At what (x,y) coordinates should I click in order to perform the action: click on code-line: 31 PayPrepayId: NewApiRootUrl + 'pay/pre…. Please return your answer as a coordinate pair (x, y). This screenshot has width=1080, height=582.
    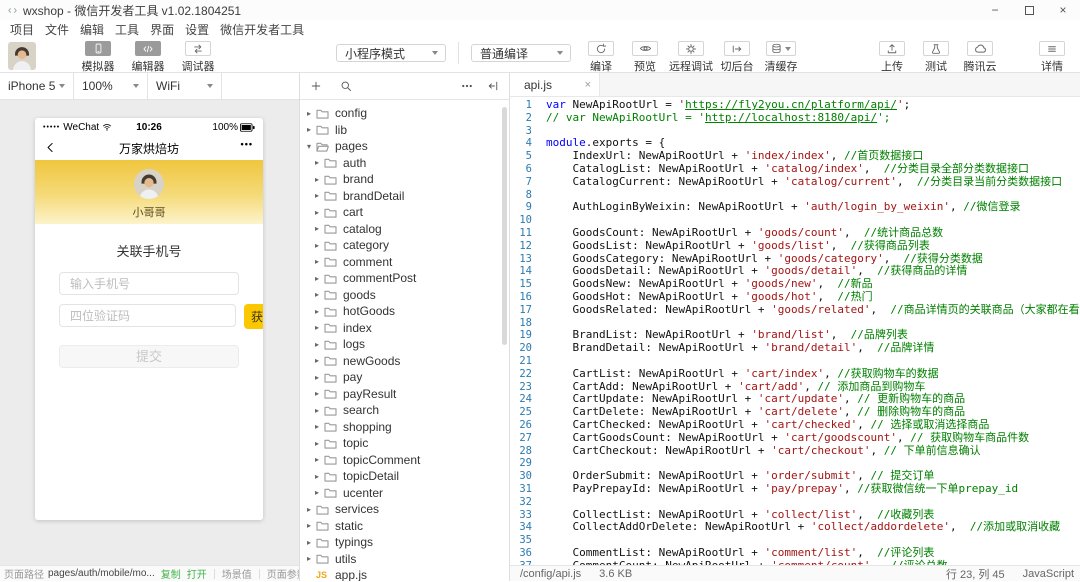
    Looking at the image, I should click on (795, 489).